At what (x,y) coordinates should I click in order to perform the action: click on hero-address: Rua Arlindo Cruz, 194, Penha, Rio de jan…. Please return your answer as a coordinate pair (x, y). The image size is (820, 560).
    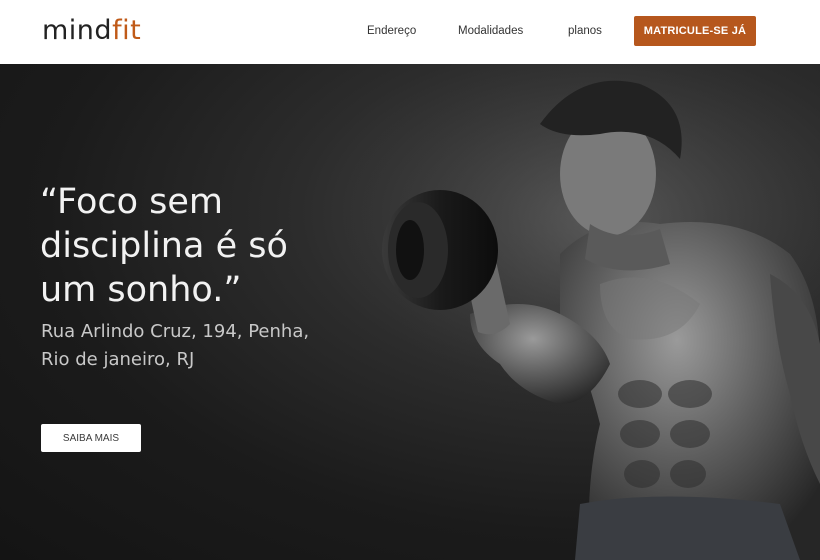
    Looking at the image, I should click on (206, 346).